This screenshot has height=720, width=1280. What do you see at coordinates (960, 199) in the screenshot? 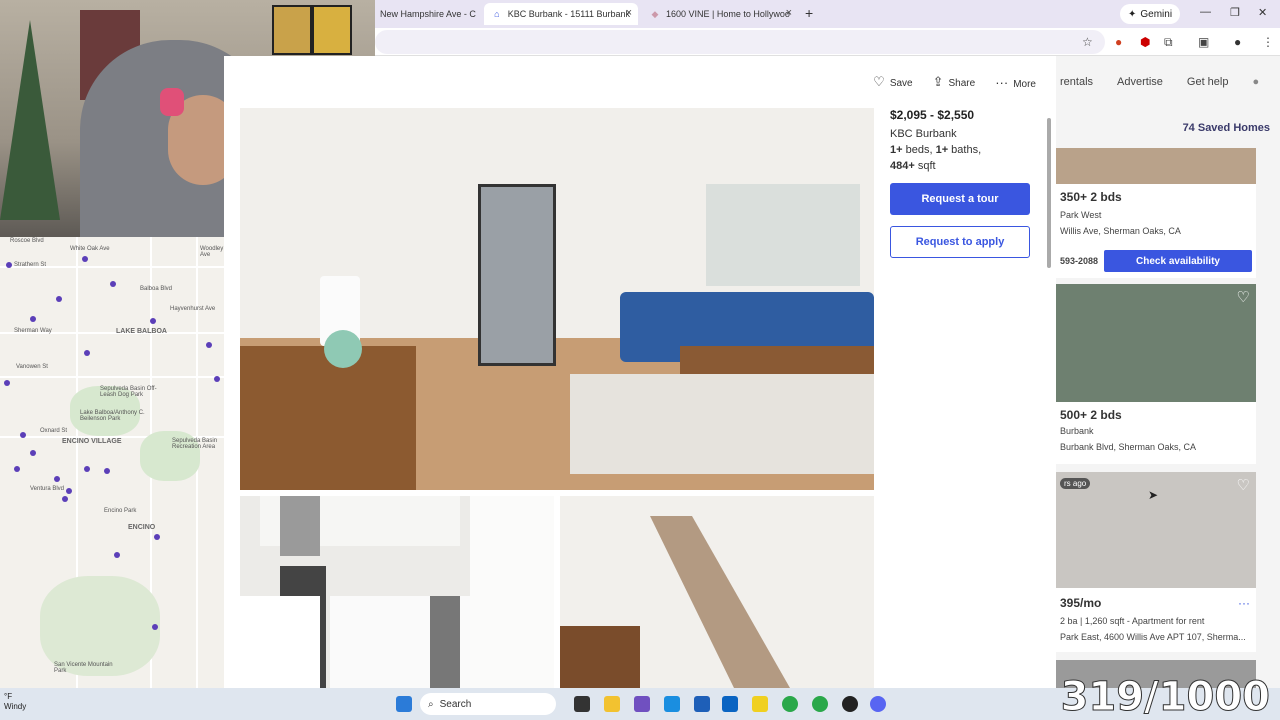
I see `request-tour-button: Request a tour` at bounding box center [960, 199].